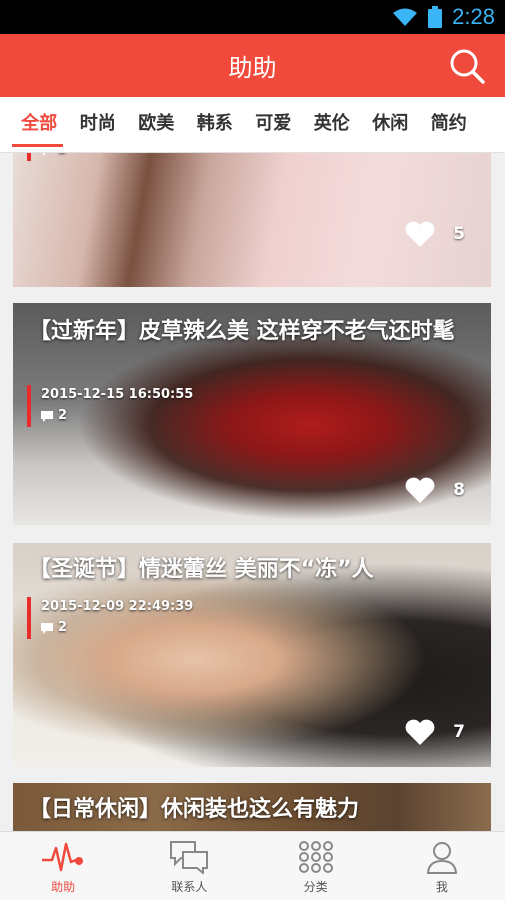  I want to click on like-count: 7, so click(459, 732).